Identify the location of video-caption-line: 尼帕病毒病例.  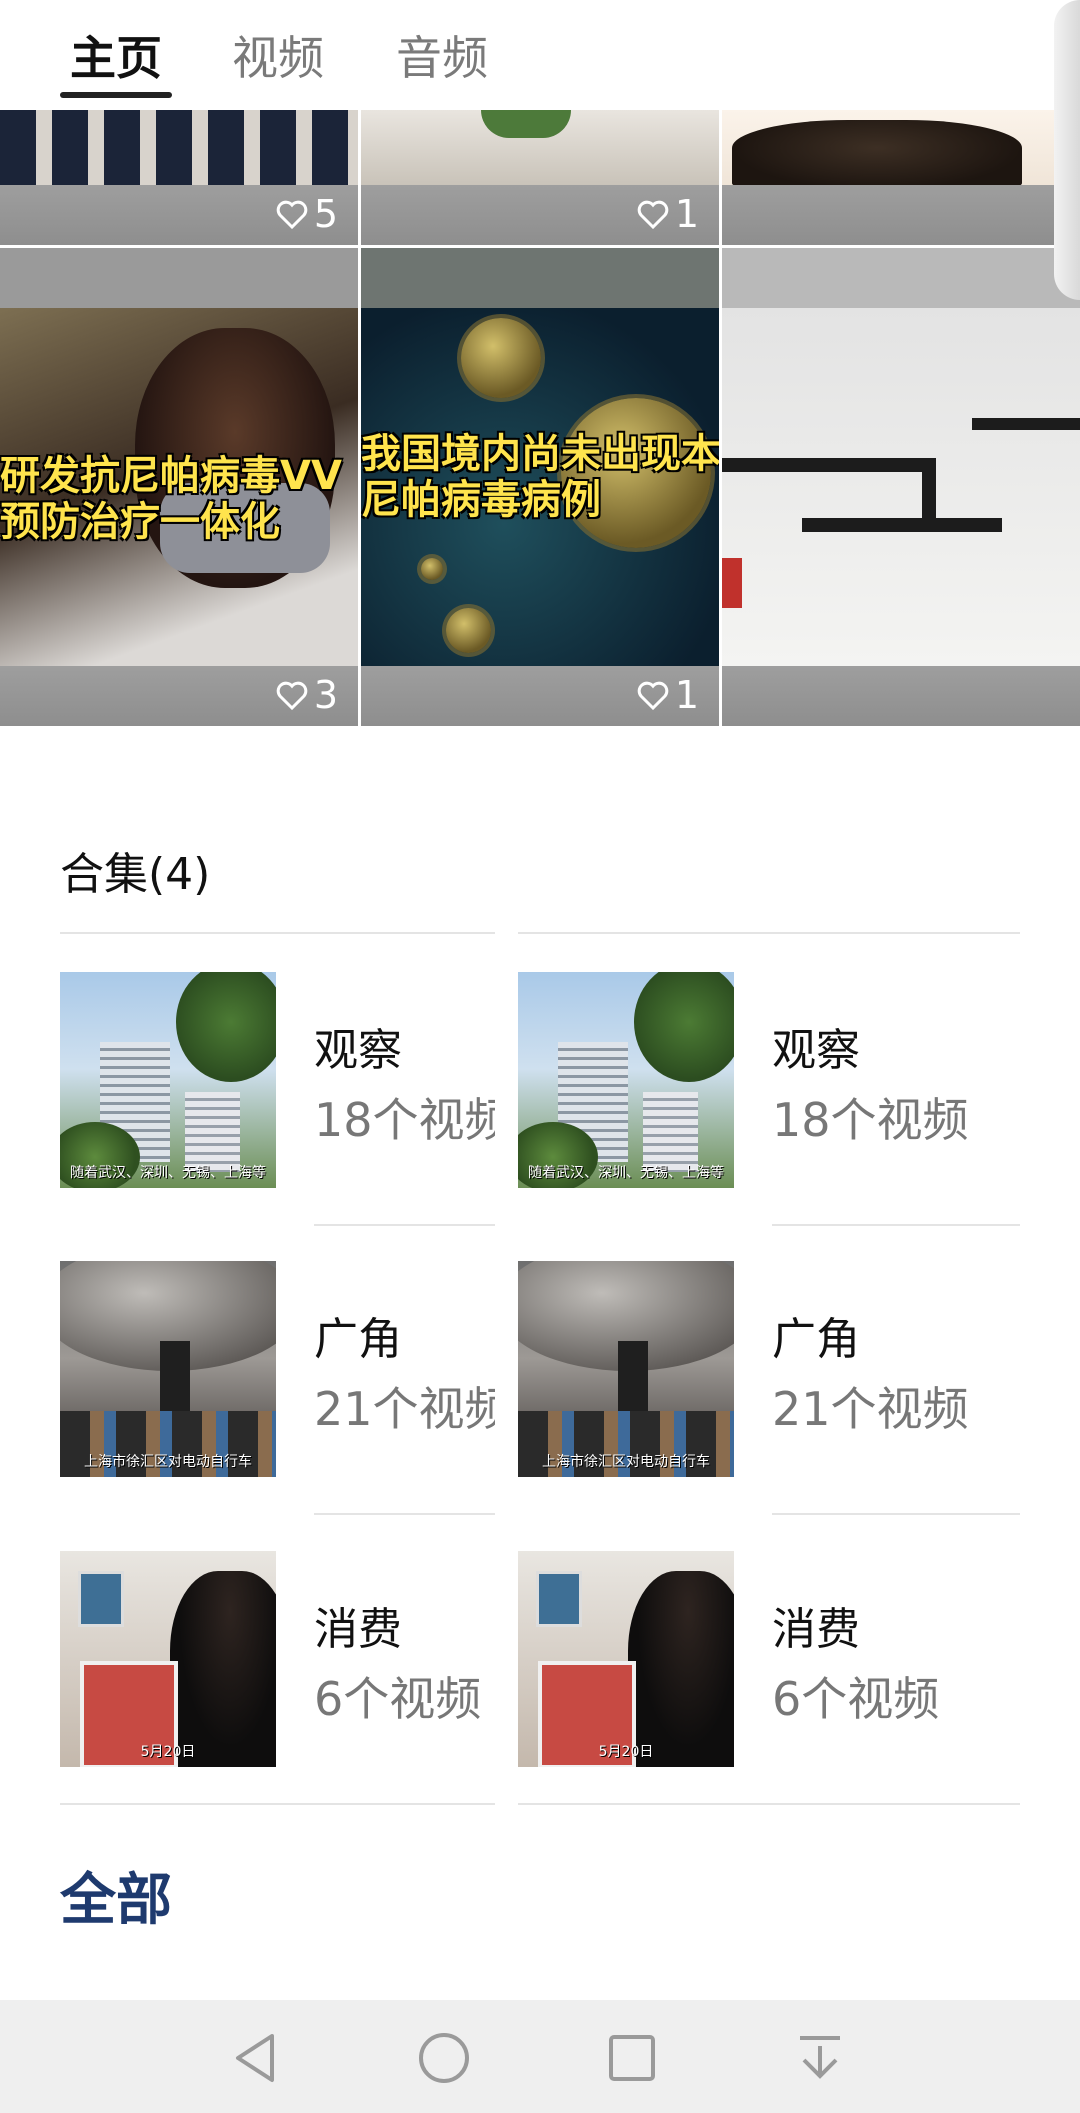
(481, 500).